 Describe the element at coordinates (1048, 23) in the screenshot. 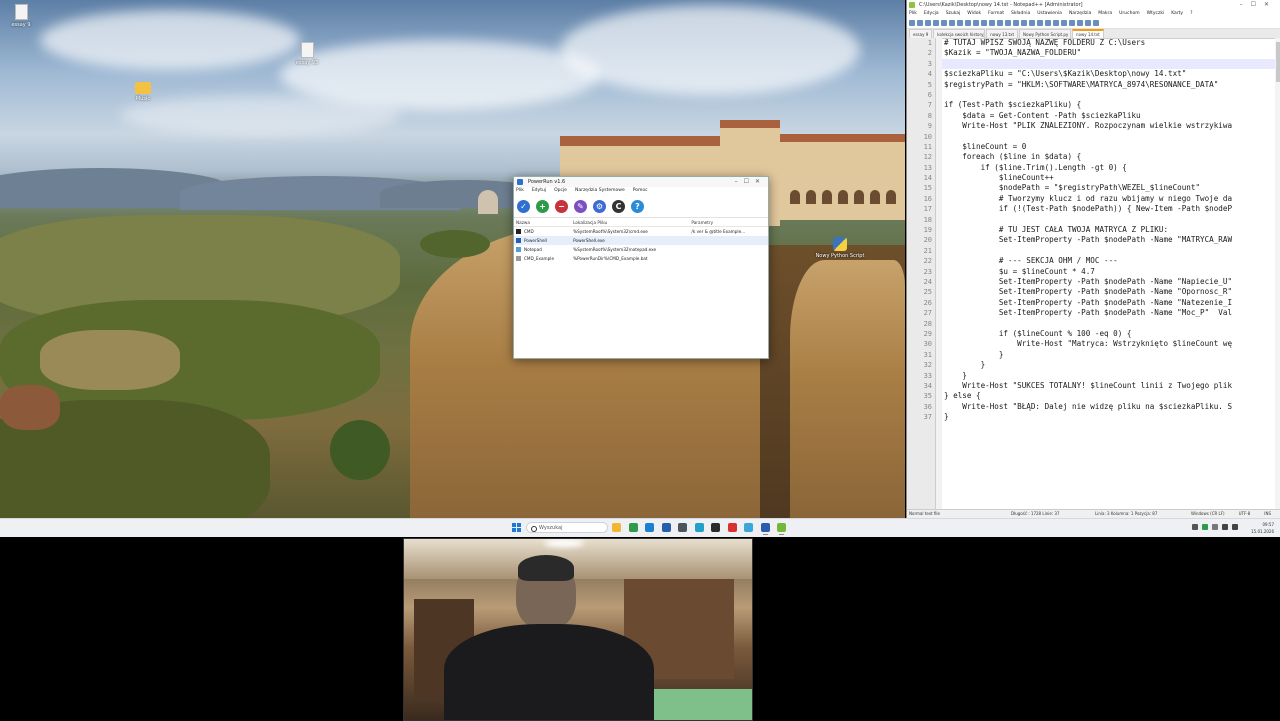

I see `word-wrap-icon` at that location.